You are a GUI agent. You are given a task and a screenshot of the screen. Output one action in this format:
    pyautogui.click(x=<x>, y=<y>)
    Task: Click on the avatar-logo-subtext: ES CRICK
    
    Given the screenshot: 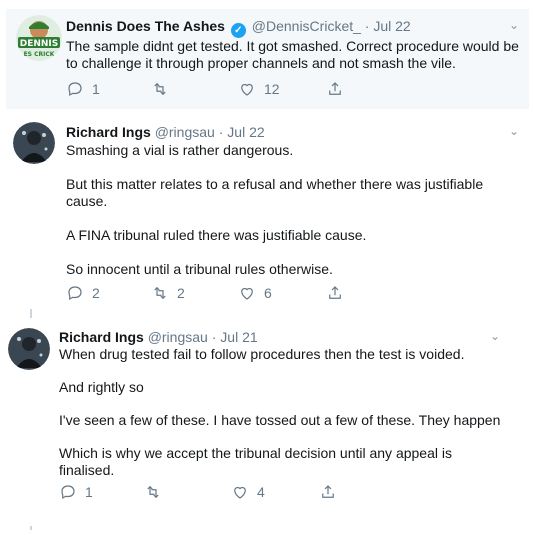 What is the action you would take?
    pyautogui.click(x=39, y=54)
    